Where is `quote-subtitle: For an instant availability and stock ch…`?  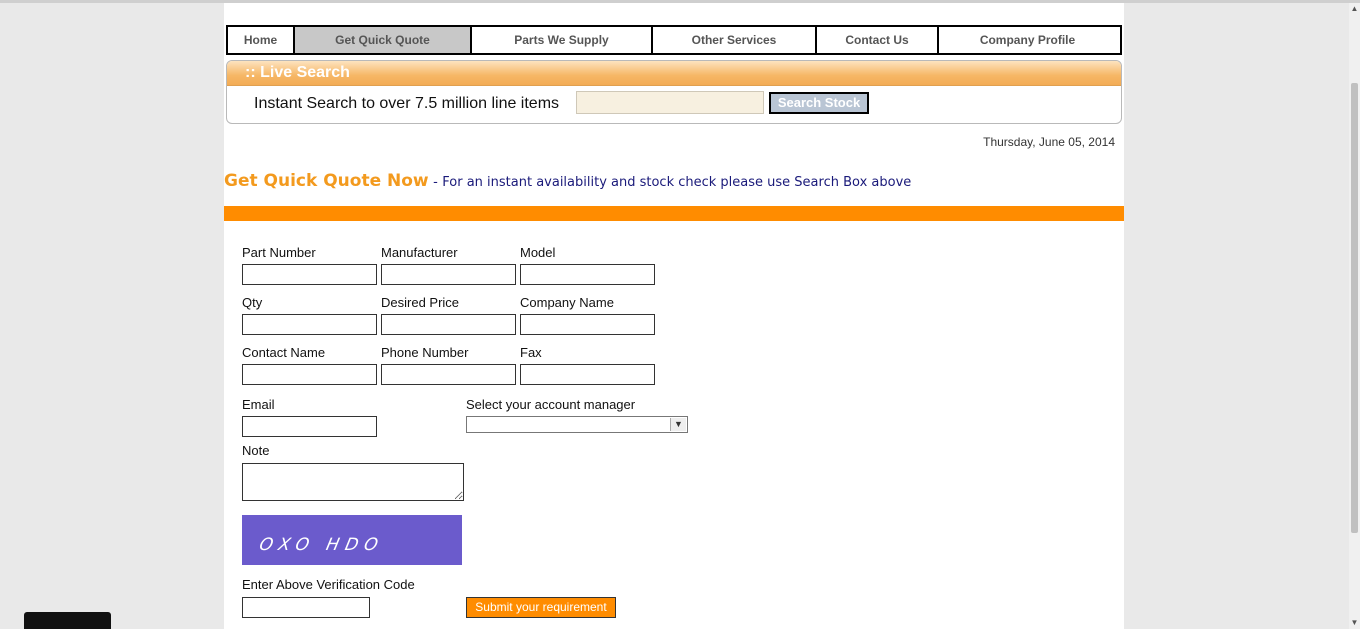
quote-subtitle: For an instant availability and stock ch… is located at coordinates (677, 182).